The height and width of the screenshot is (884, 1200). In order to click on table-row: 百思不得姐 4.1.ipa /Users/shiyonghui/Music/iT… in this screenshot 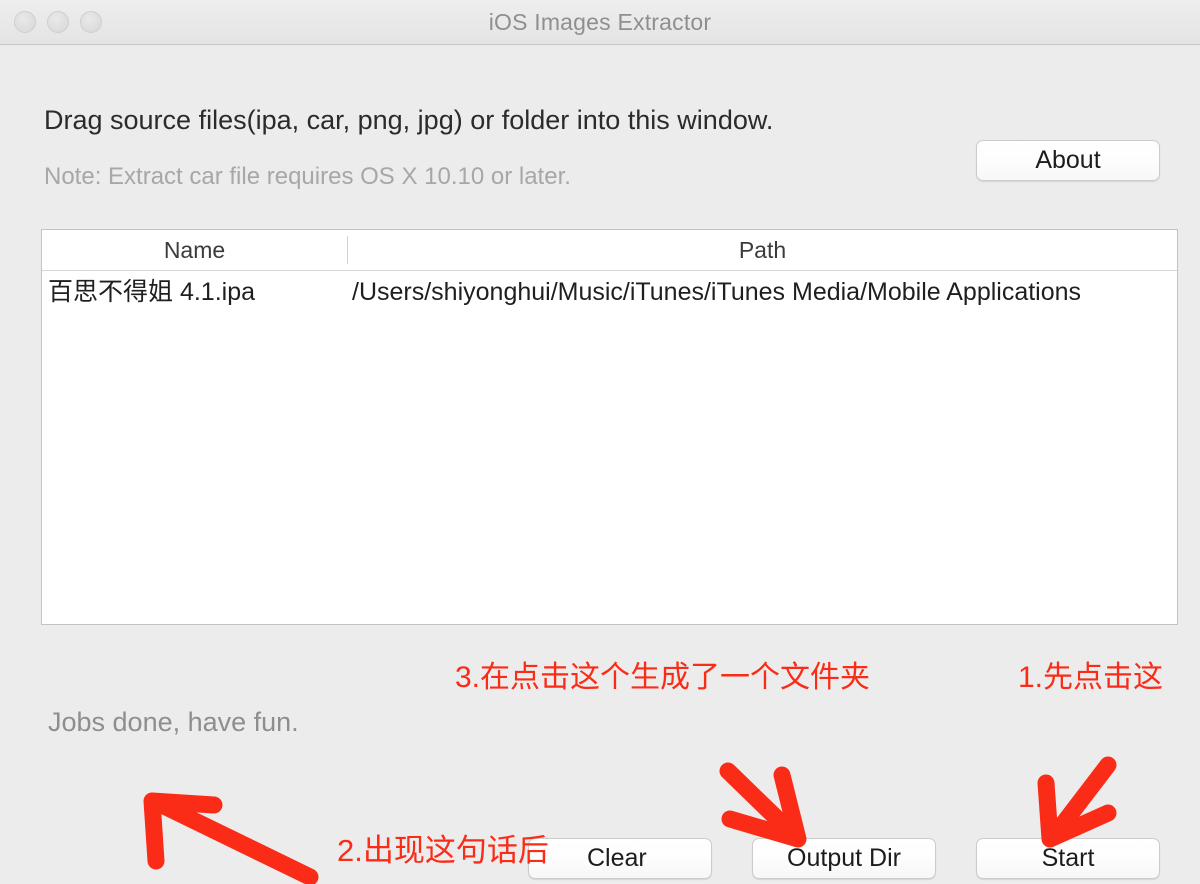, I will do `click(609, 292)`.